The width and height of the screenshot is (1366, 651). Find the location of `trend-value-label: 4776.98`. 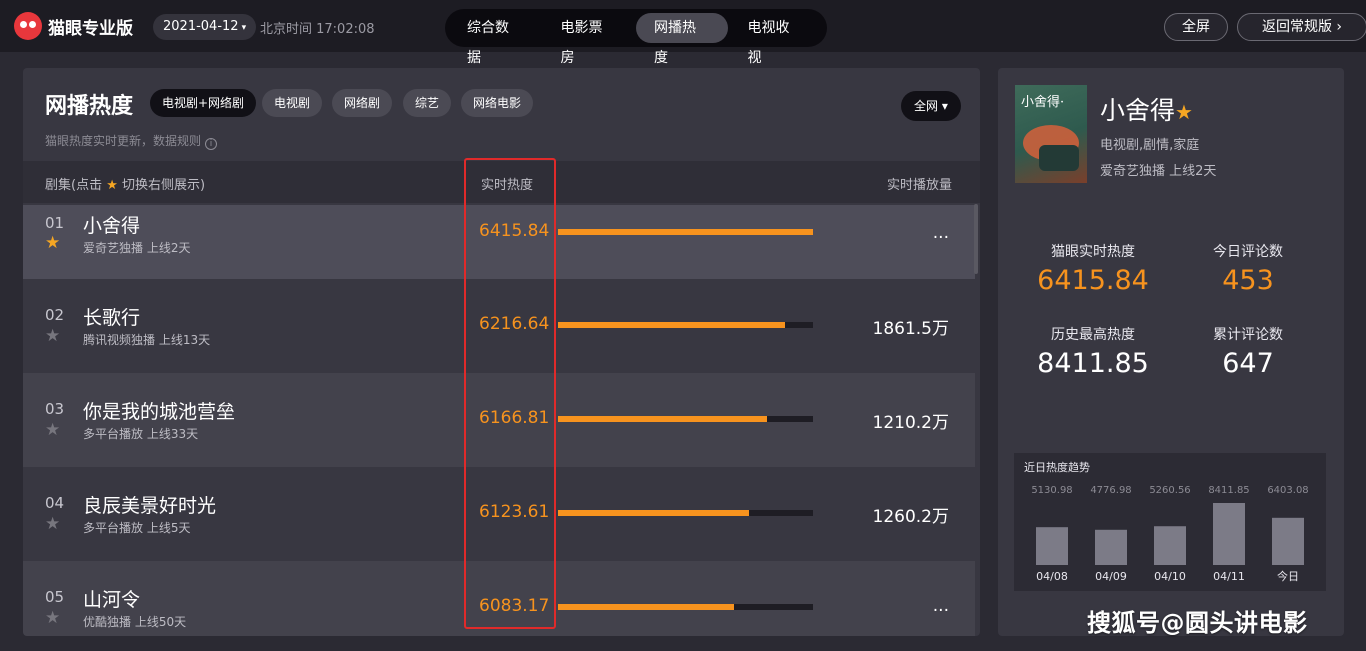

trend-value-label: 4776.98 is located at coordinates (1110, 490).